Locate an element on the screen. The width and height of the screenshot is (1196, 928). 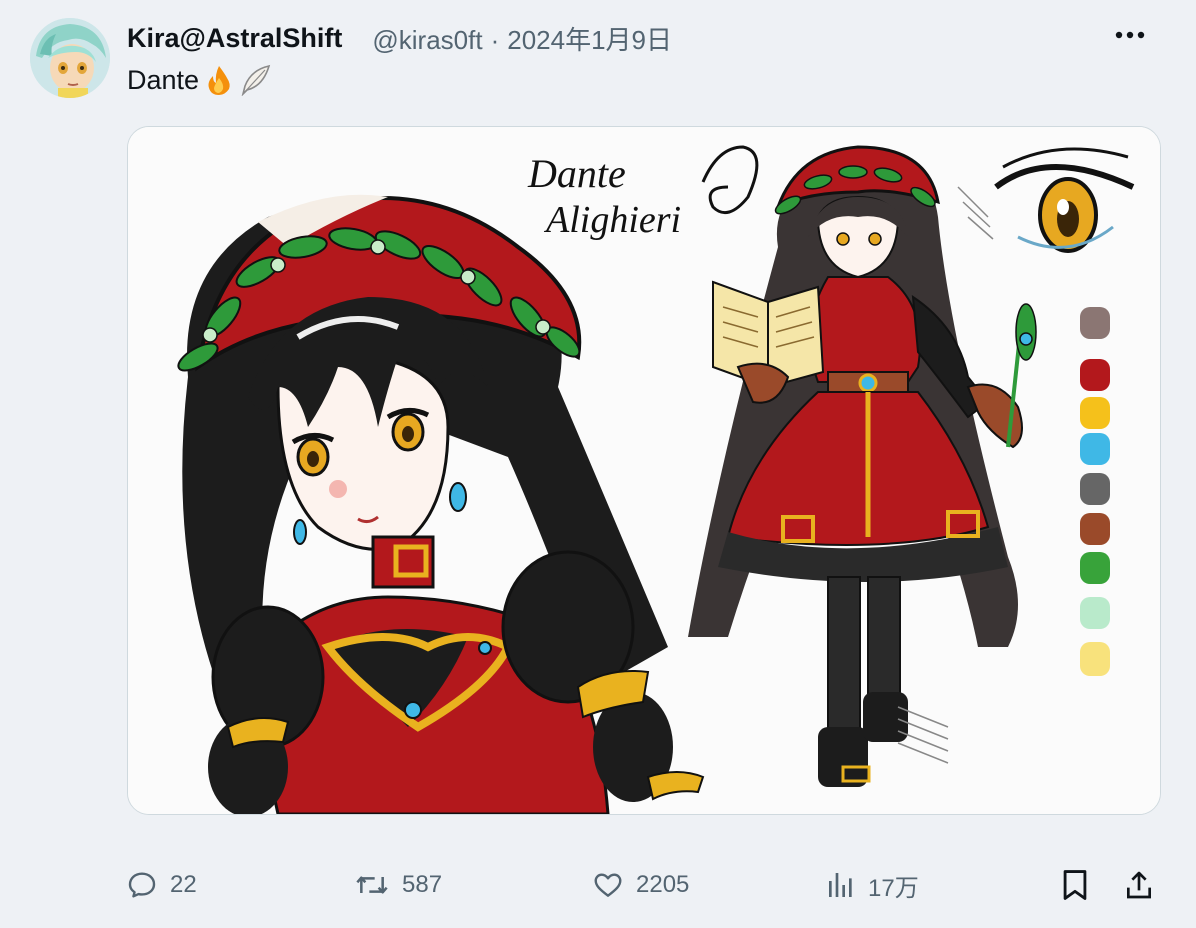
bookmark-button is located at coordinates (1075, 885).